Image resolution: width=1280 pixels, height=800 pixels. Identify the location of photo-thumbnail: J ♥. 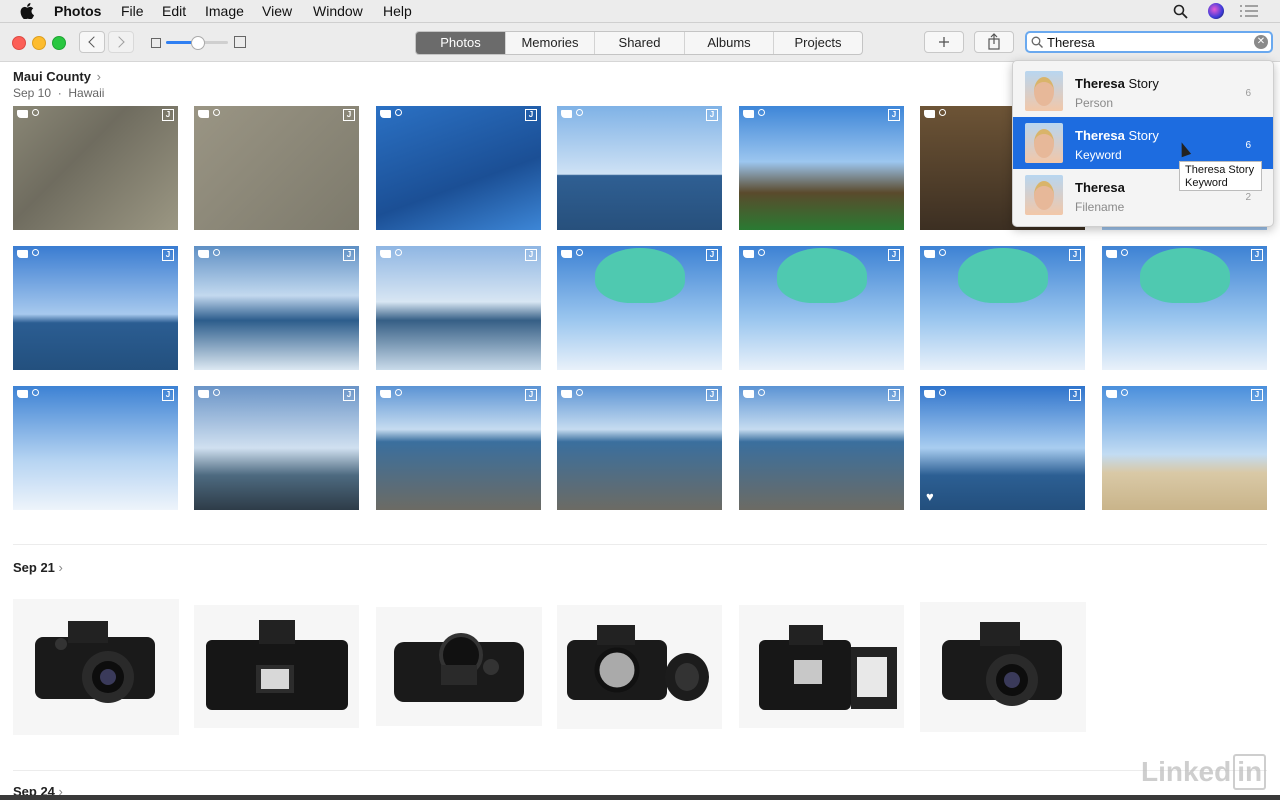
(1002, 448).